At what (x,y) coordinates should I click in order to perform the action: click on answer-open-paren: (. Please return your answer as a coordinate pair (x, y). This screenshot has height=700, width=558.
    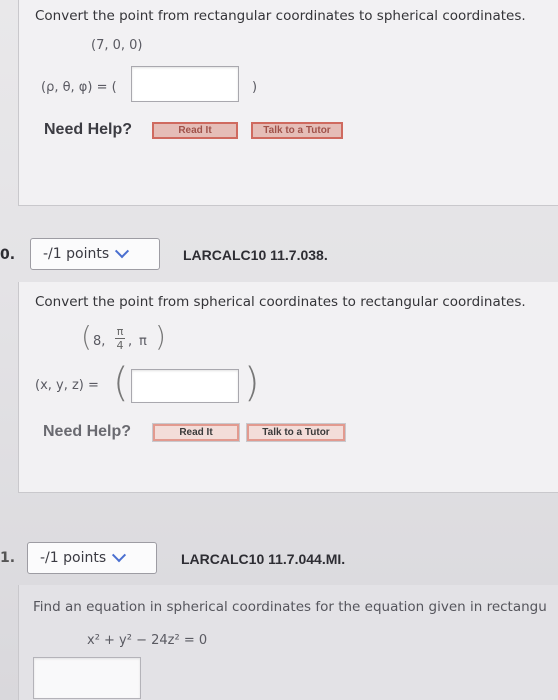
    Looking at the image, I should click on (121, 383).